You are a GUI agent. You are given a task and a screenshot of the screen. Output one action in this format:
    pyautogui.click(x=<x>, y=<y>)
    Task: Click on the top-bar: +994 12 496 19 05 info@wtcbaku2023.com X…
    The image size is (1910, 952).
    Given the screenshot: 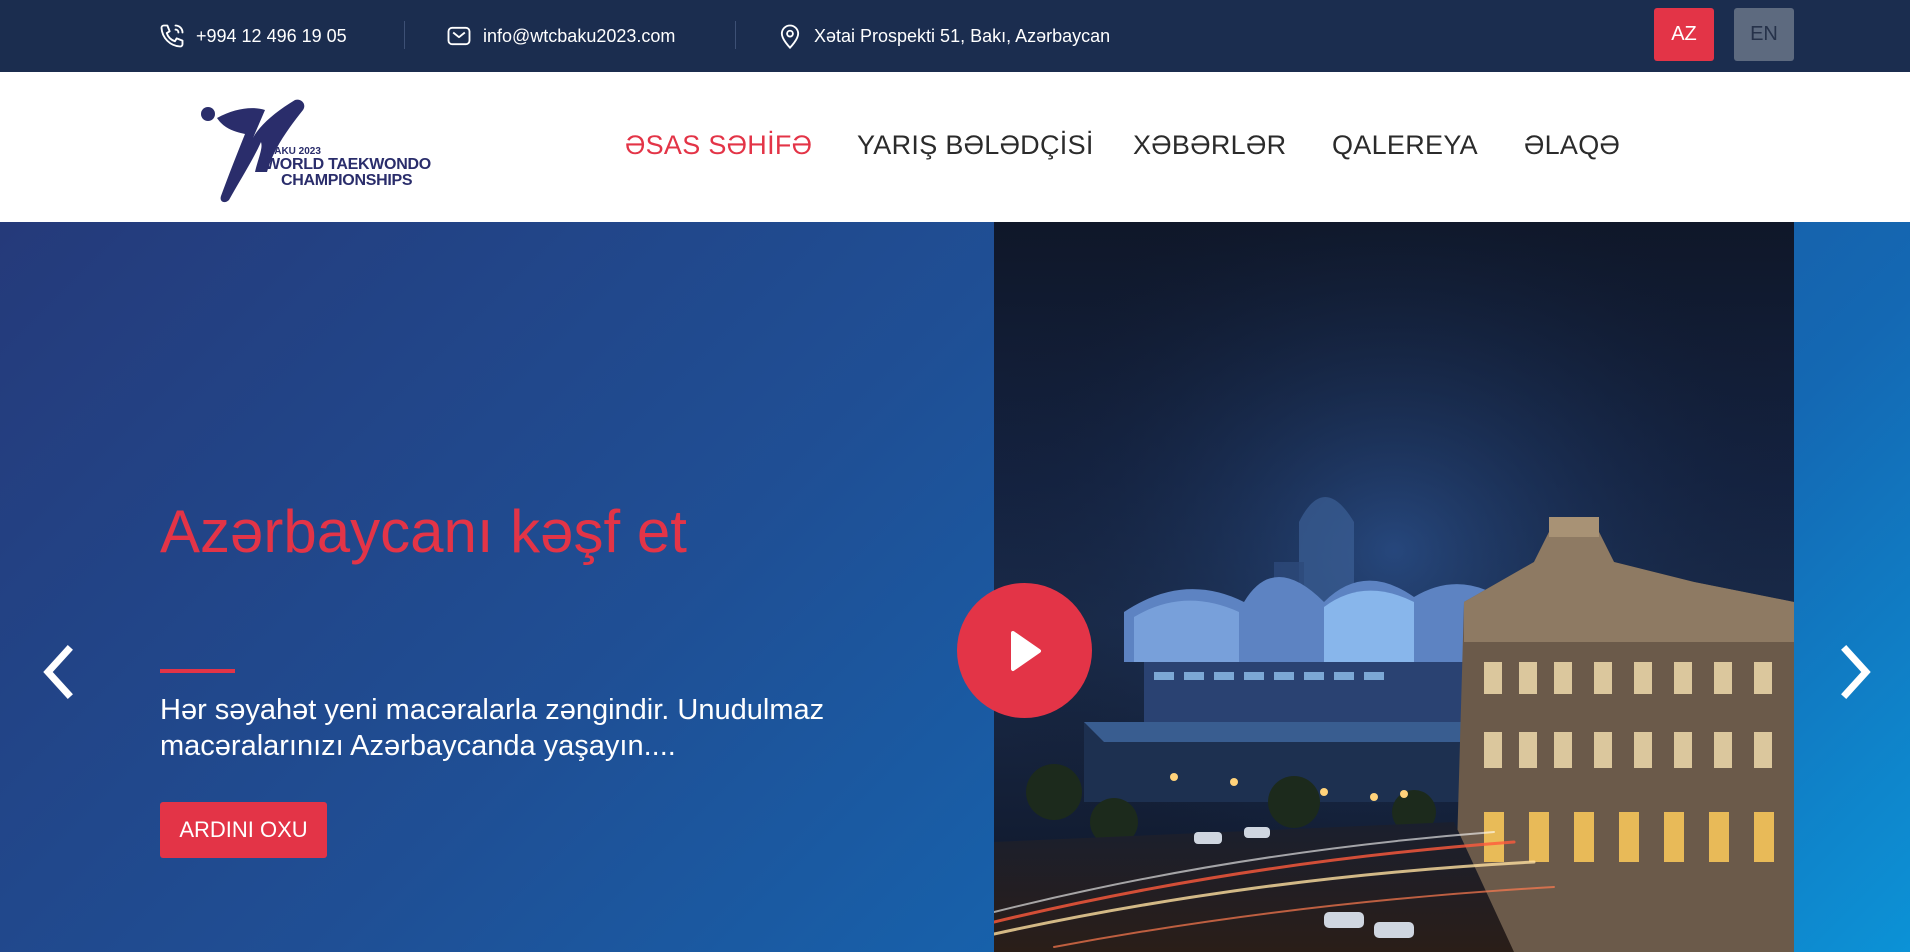 What is the action you would take?
    pyautogui.click(x=955, y=36)
    